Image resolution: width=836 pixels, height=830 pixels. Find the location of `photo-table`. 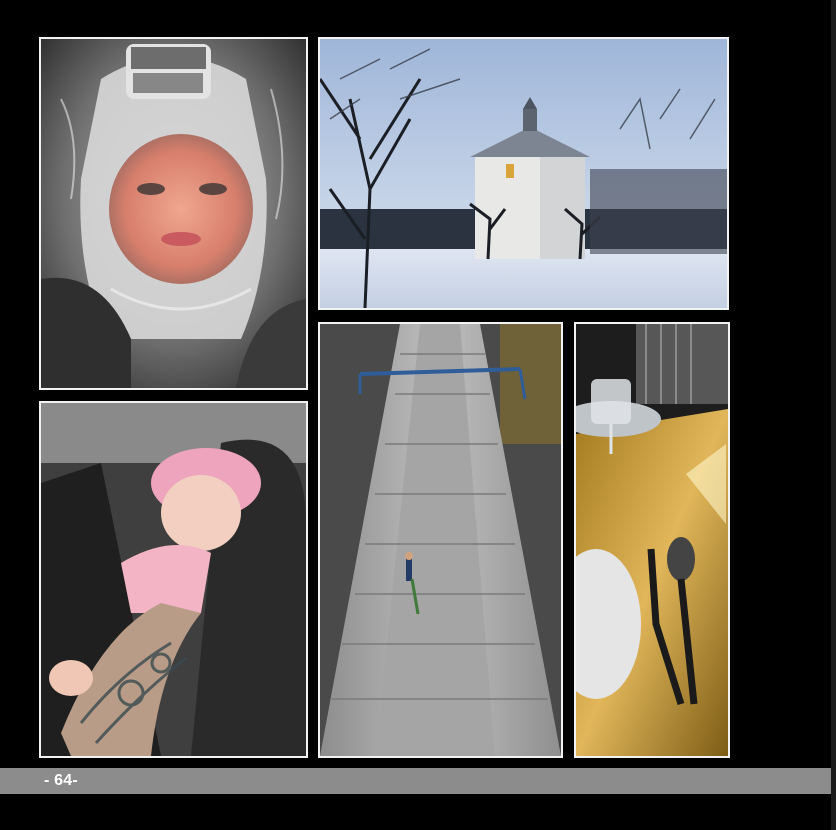

photo-table is located at coordinates (652, 540).